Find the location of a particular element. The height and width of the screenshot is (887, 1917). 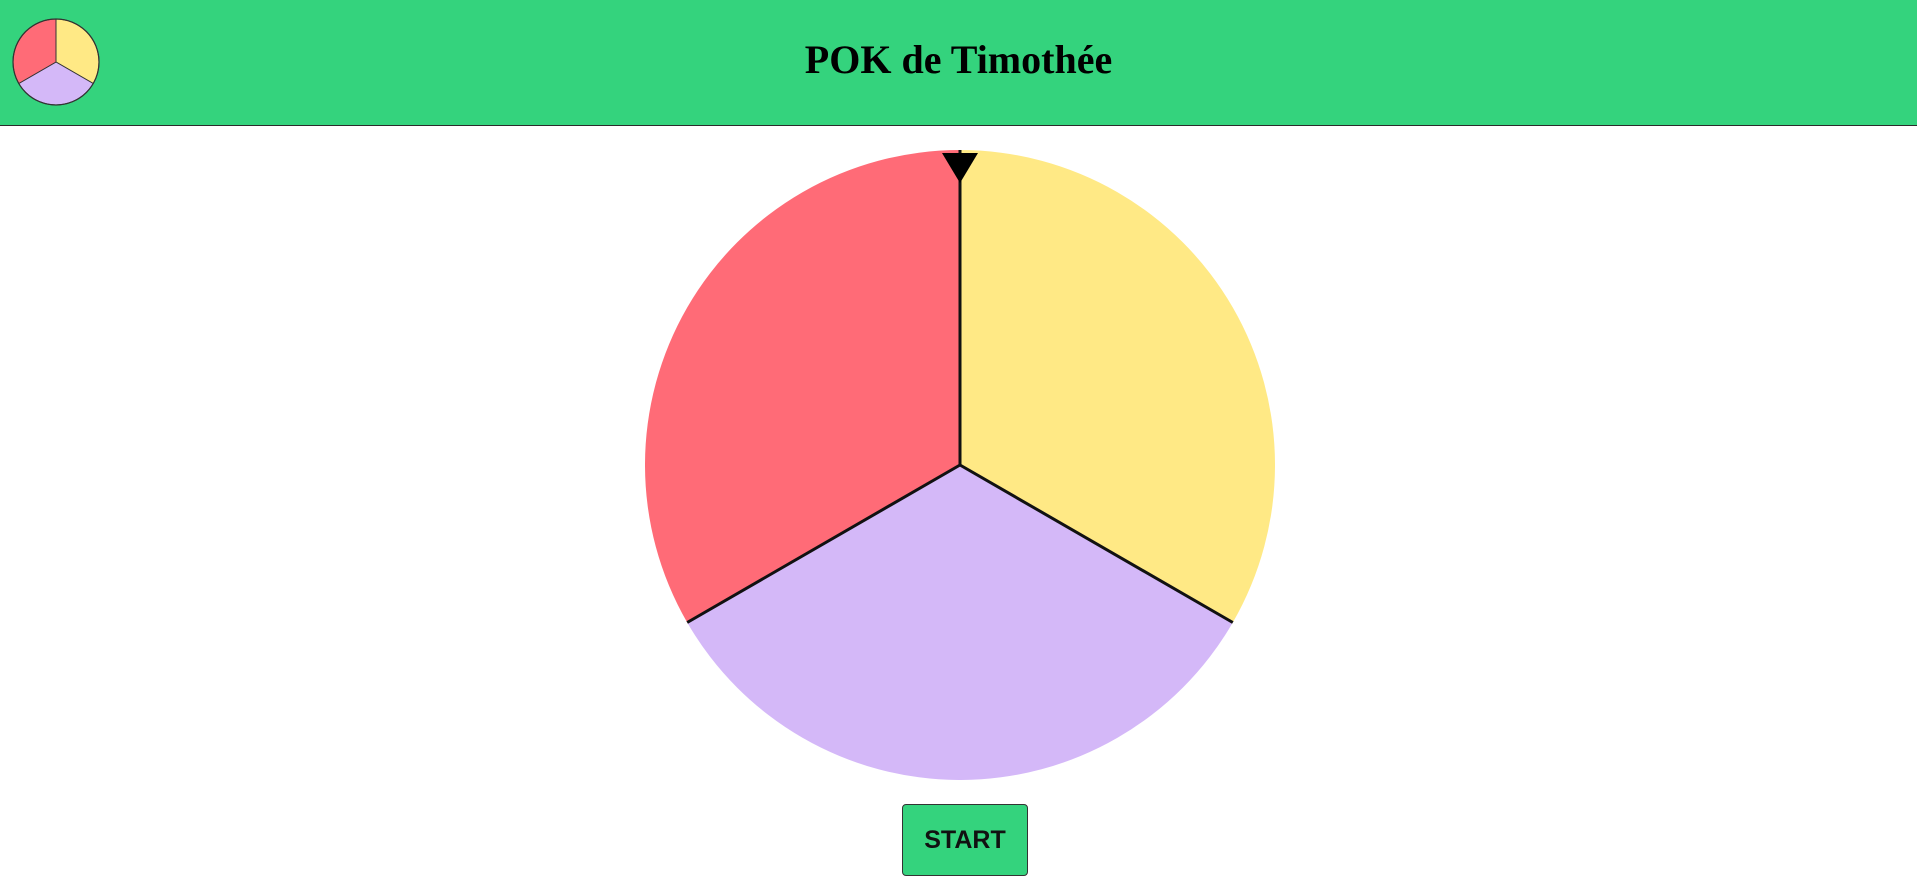

app-header: POK de Timothée is located at coordinates (958, 63).